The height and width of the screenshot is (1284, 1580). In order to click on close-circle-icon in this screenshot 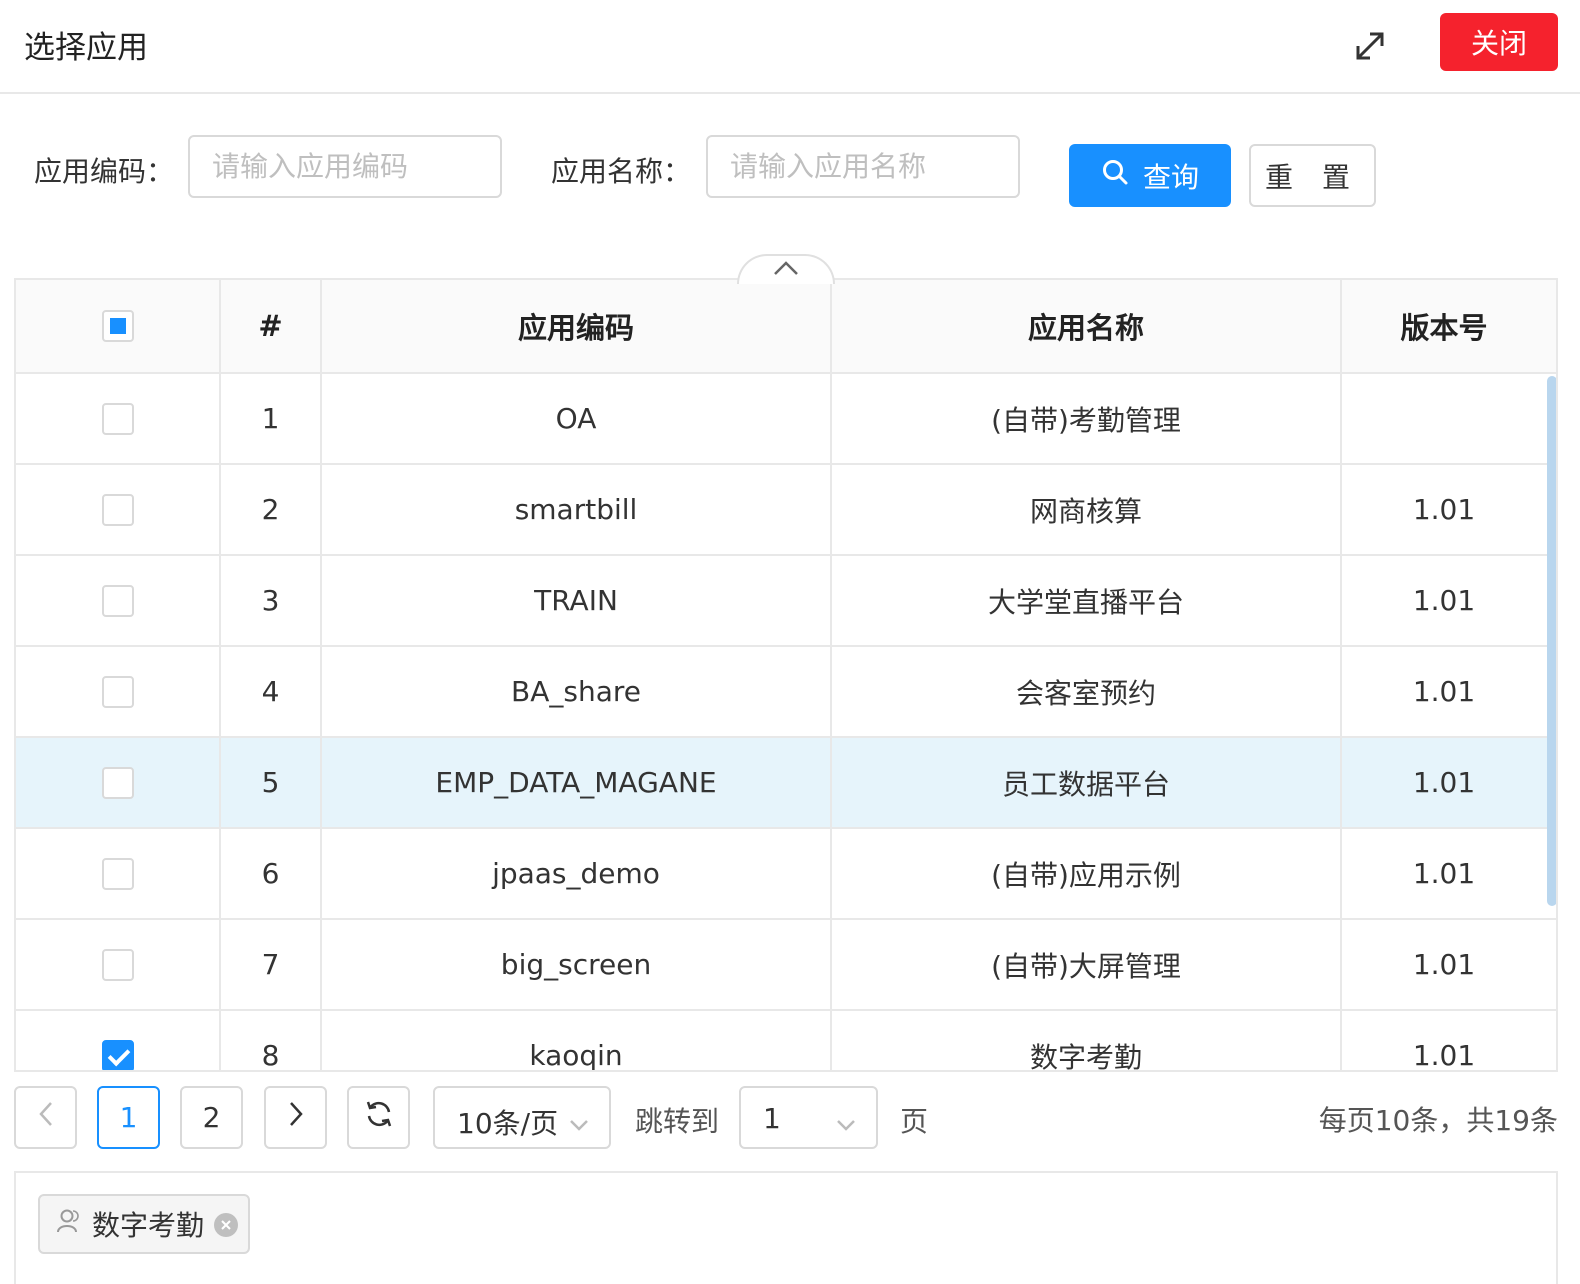, I will do `click(226, 1225)`.